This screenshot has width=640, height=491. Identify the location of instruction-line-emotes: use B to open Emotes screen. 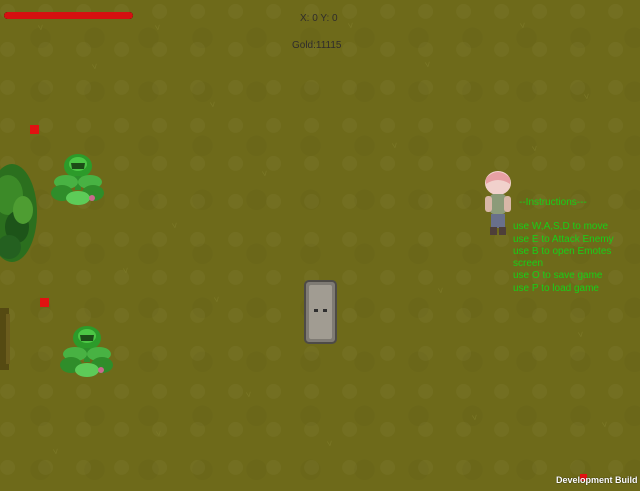
(562, 257).